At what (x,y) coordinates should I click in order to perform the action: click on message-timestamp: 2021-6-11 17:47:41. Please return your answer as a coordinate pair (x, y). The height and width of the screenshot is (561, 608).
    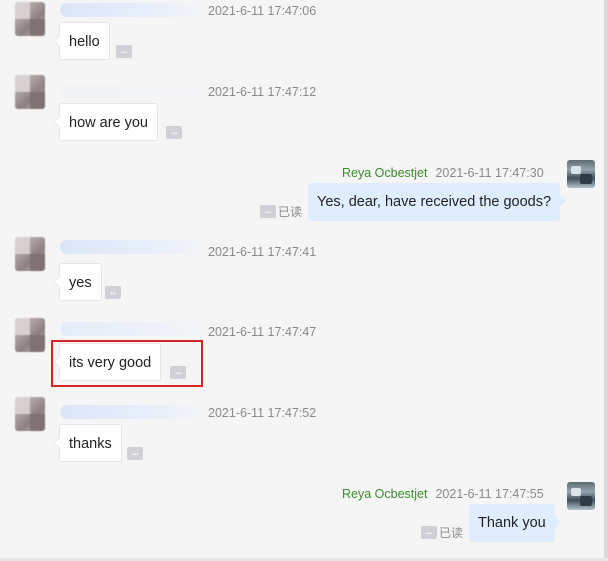
    Looking at the image, I should click on (262, 252).